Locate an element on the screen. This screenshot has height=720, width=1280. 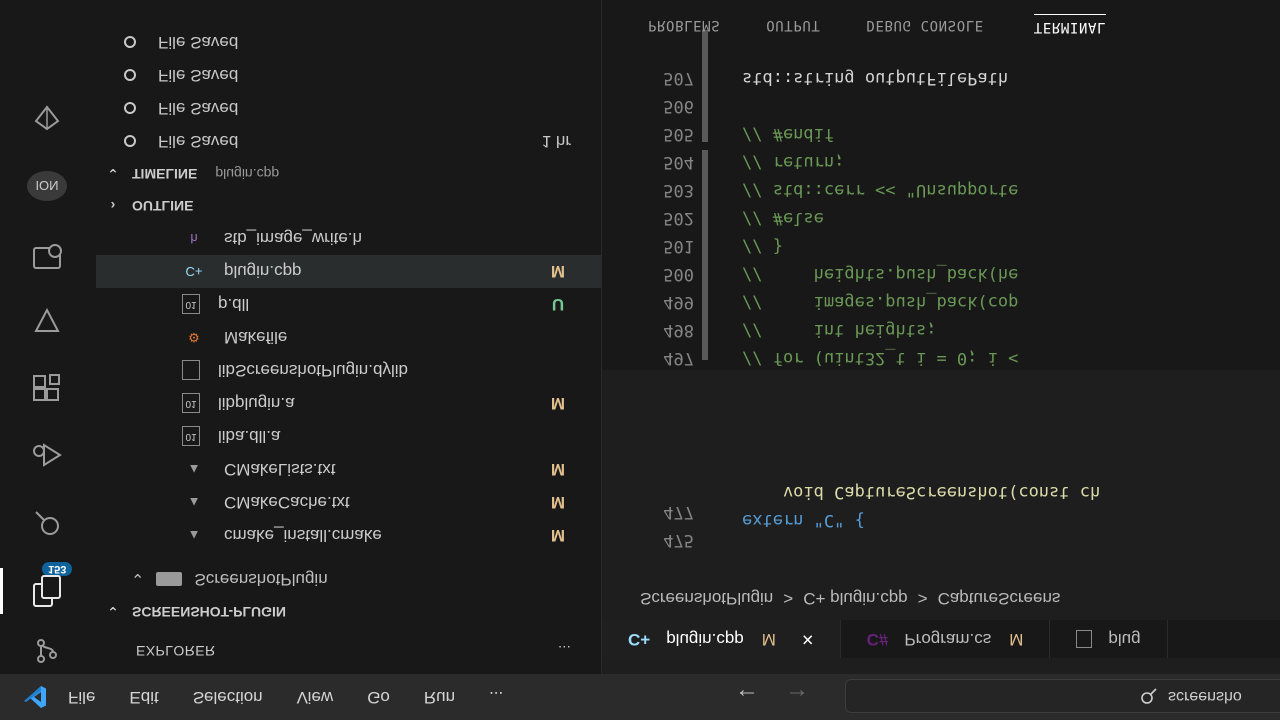
tab-output: OUTPUT is located at coordinates (793, 25).